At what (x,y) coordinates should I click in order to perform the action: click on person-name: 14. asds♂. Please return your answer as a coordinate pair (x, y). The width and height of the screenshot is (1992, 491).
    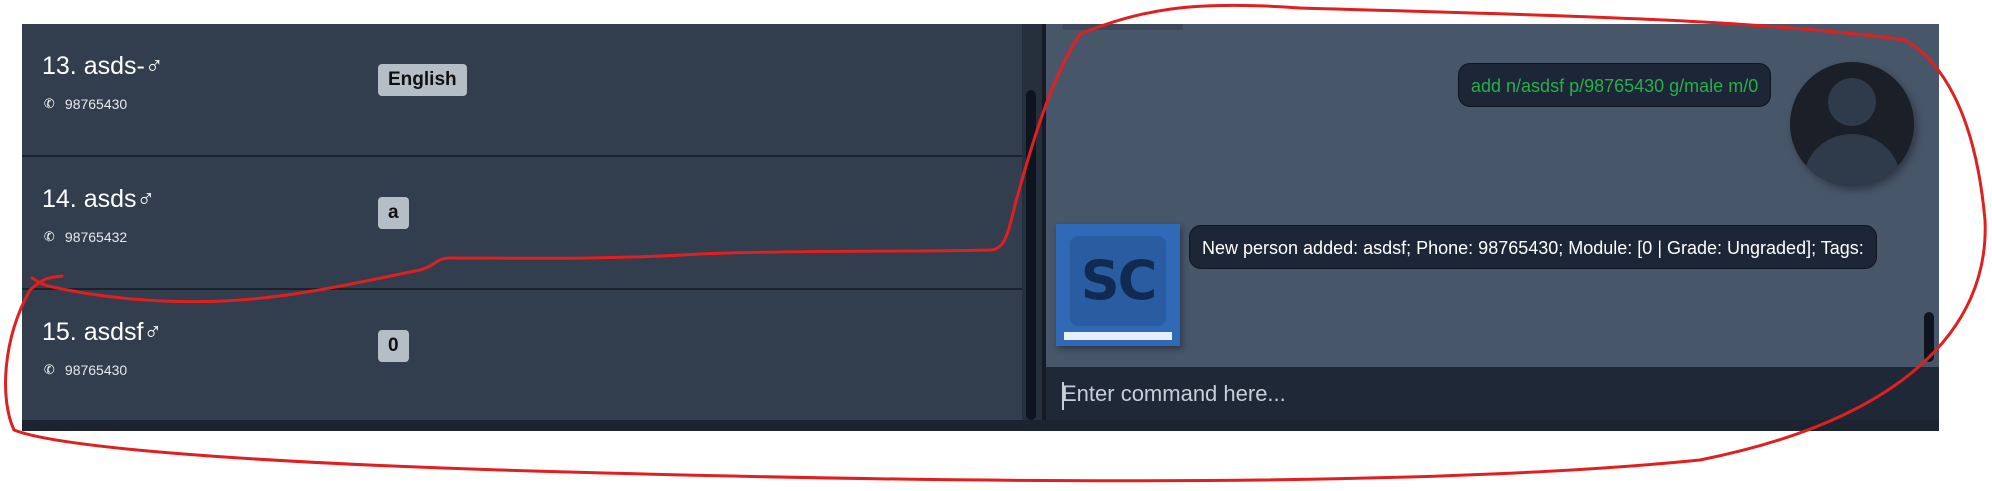
    Looking at the image, I should click on (99, 199).